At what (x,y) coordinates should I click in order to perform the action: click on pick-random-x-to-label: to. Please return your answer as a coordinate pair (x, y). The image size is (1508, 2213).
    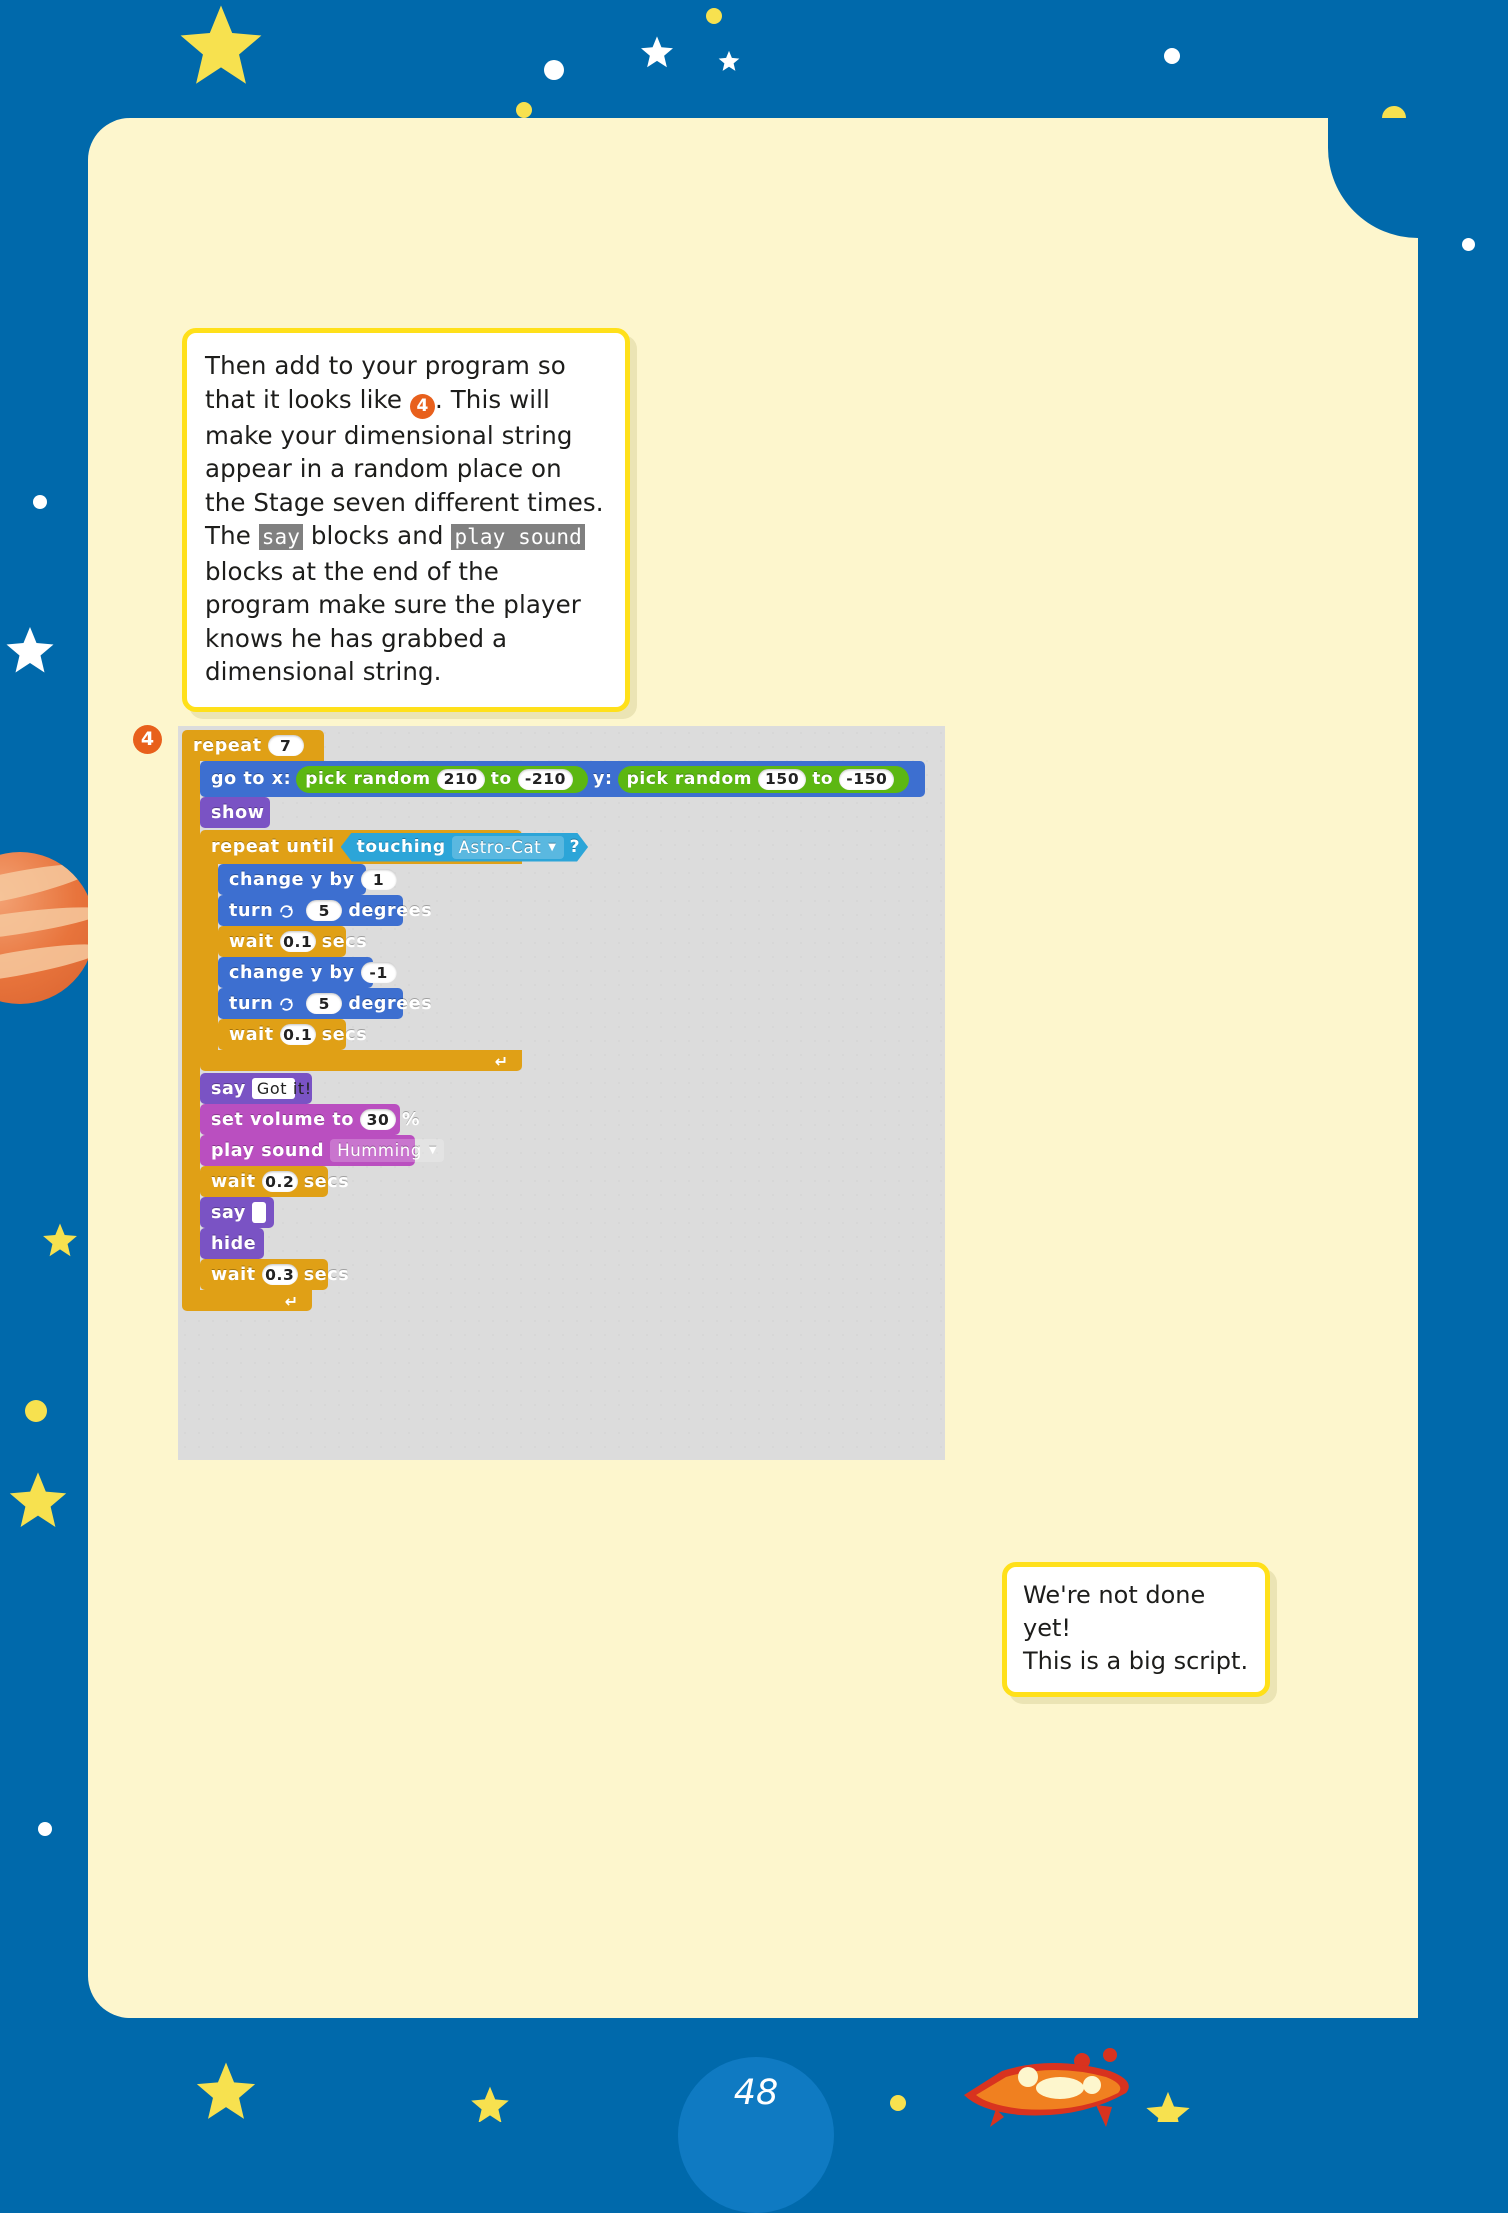
    Looking at the image, I should click on (501, 779).